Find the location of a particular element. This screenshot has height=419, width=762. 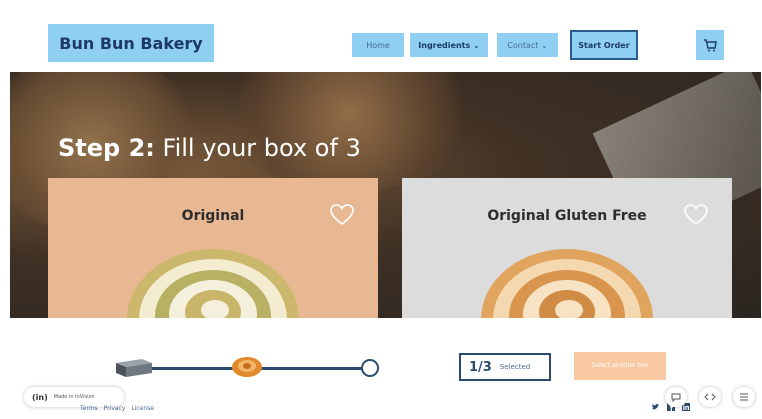

product-card-original: Original is located at coordinates (213, 248).